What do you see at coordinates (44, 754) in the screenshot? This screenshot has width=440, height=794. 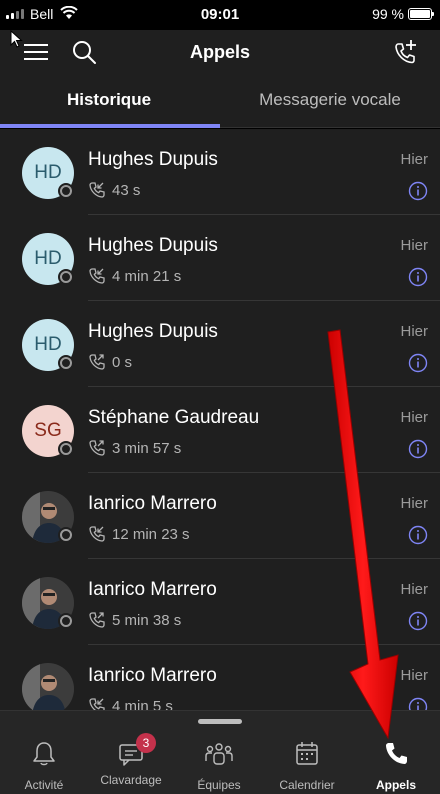 I see `bell-icon` at bounding box center [44, 754].